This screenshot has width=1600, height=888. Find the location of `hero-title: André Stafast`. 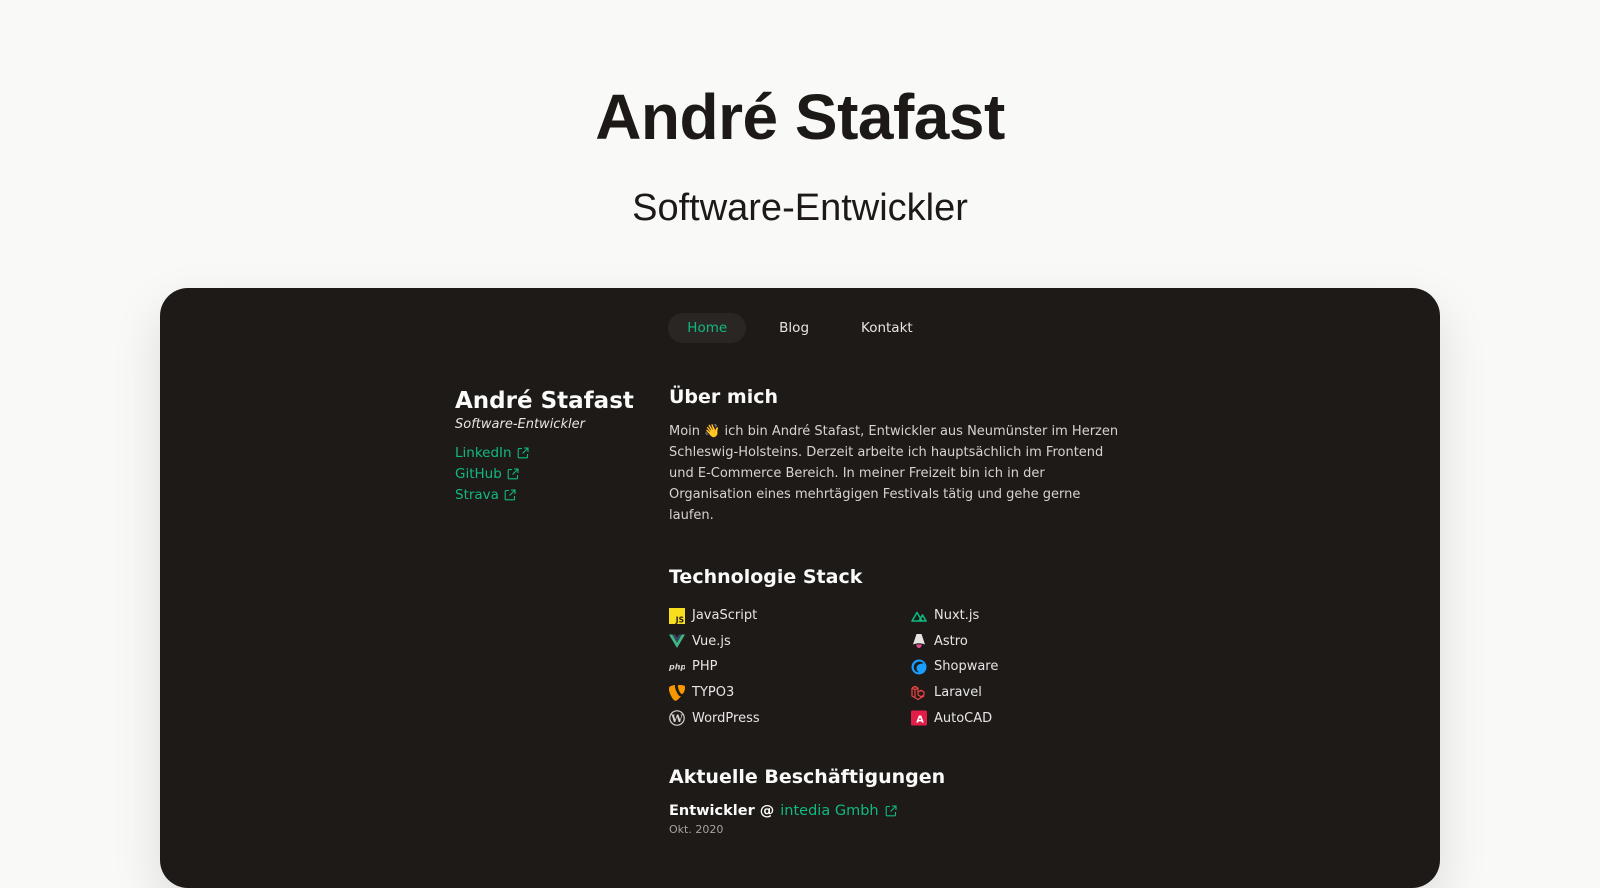

hero-title: André Stafast is located at coordinates (800, 117).